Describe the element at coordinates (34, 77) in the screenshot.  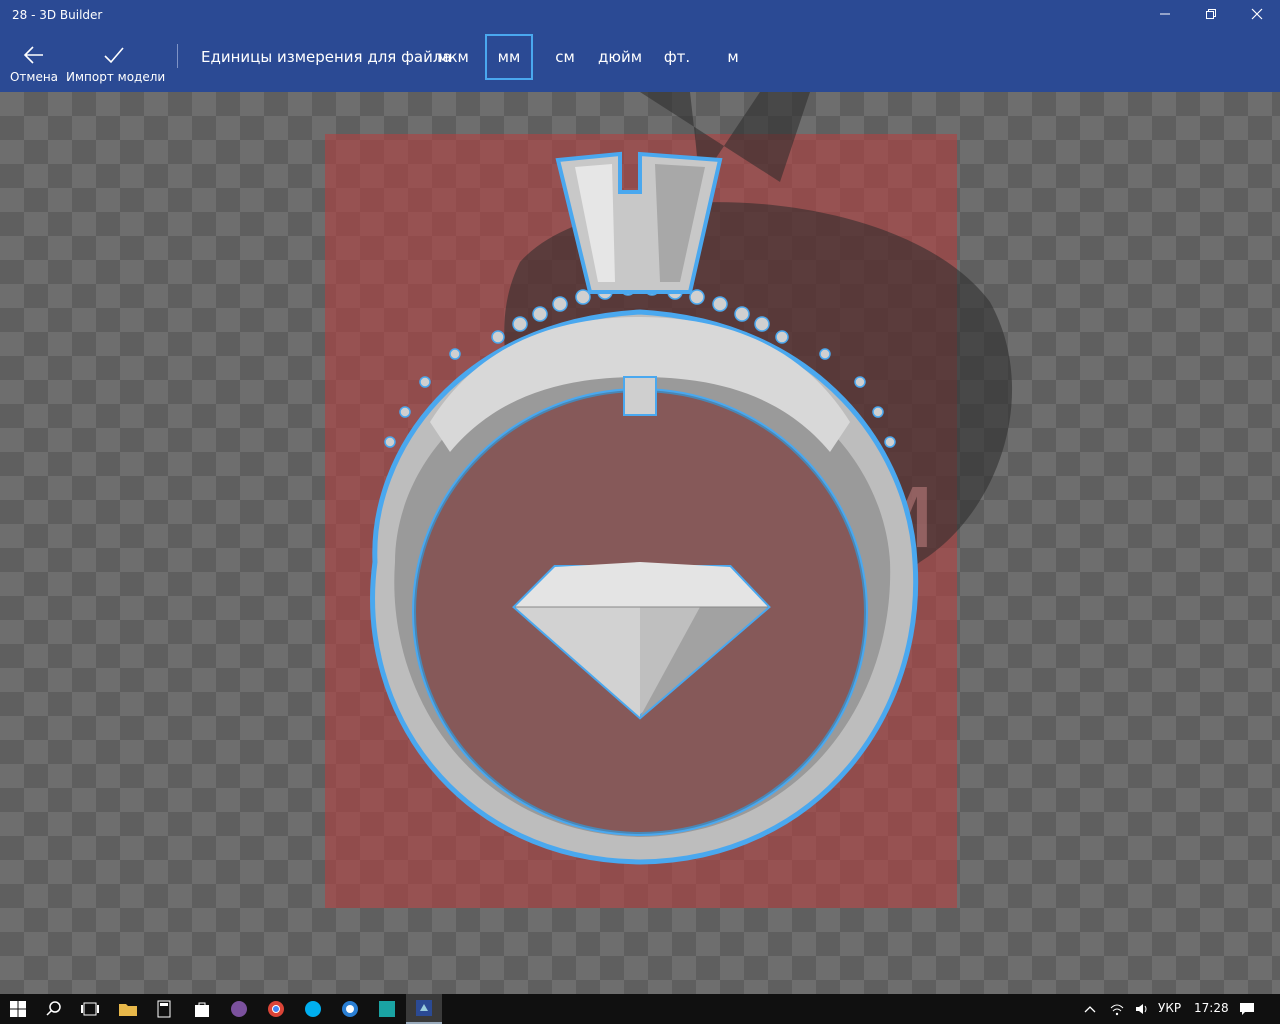
I see `cancel-label: Отмена` at that location.